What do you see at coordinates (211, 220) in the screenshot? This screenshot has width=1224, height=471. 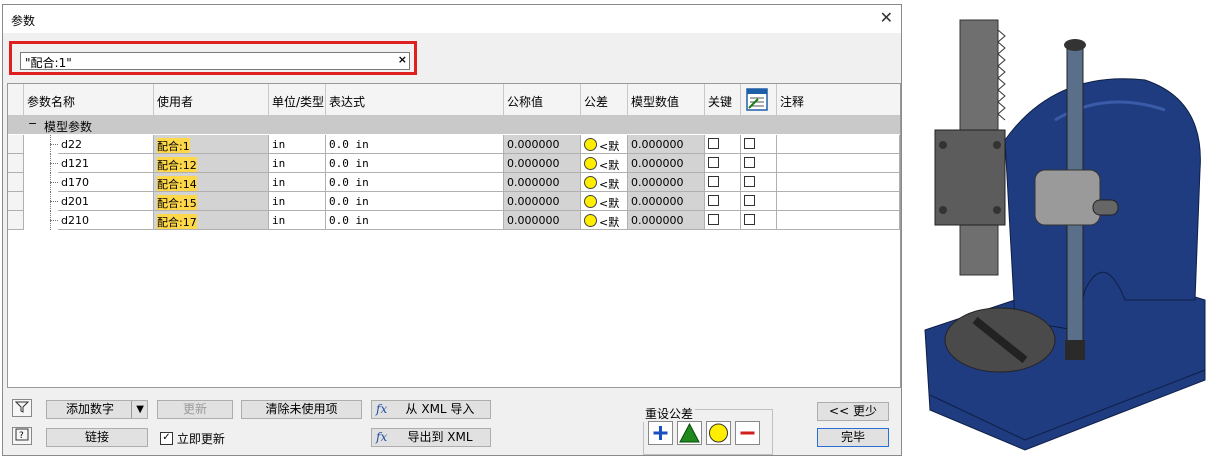 I see `used-by-cell: 配合:17` at bounding box center [211, 220].